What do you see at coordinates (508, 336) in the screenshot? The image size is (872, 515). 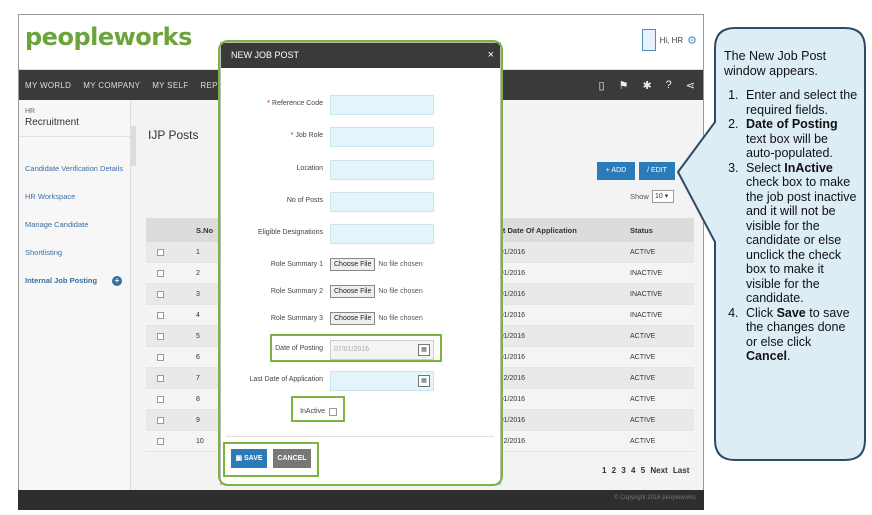 I see `row-last-date: 22/01/2016` at bounding box center [508, 336].